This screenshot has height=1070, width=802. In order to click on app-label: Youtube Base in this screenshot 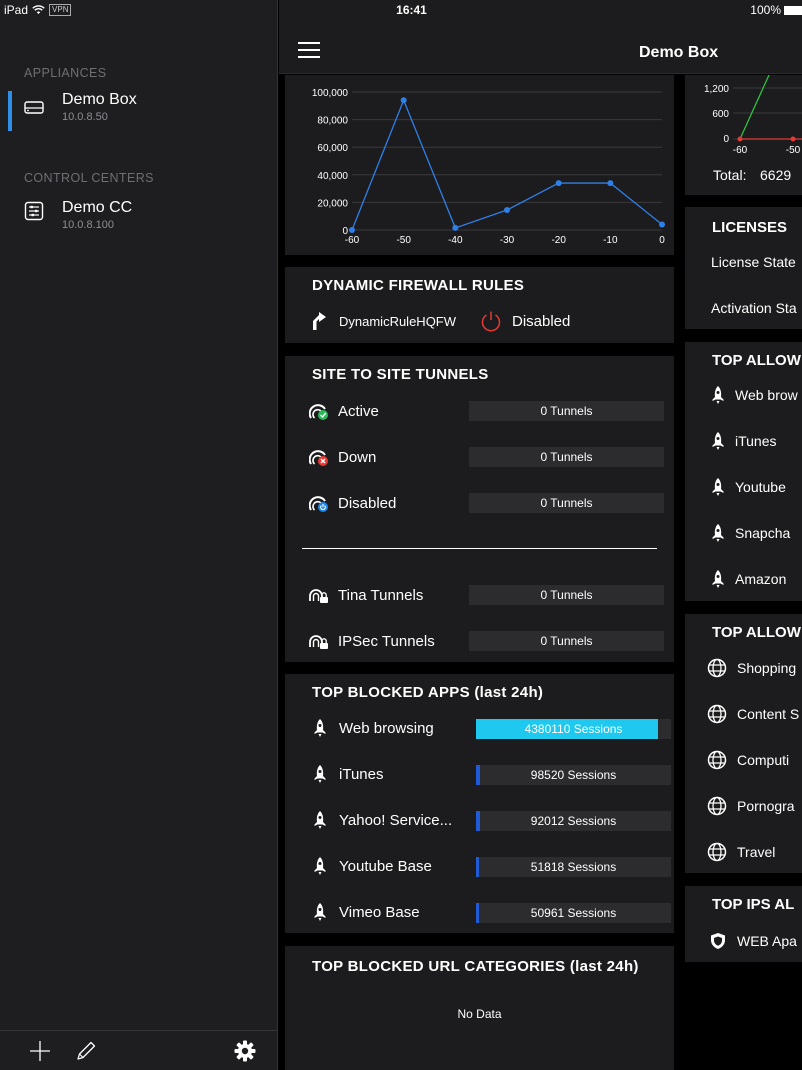, I will do `click(385, 866)`.